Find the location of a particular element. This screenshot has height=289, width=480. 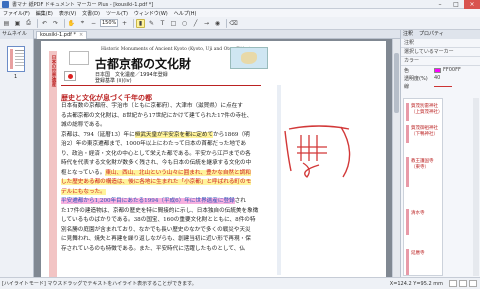

arrow-icon: → is located at coordinates (206, 23).